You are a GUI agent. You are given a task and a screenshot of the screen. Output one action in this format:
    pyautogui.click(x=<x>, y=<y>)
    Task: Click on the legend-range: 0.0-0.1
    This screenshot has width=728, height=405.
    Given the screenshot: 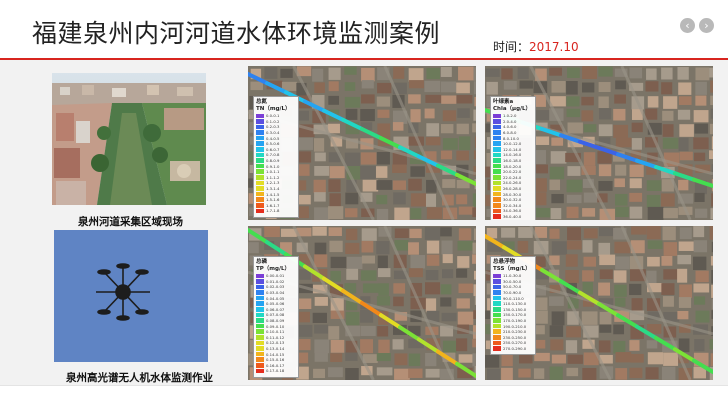 What is the action you would take?
    pyautogui.click(x=273, y=116)
    